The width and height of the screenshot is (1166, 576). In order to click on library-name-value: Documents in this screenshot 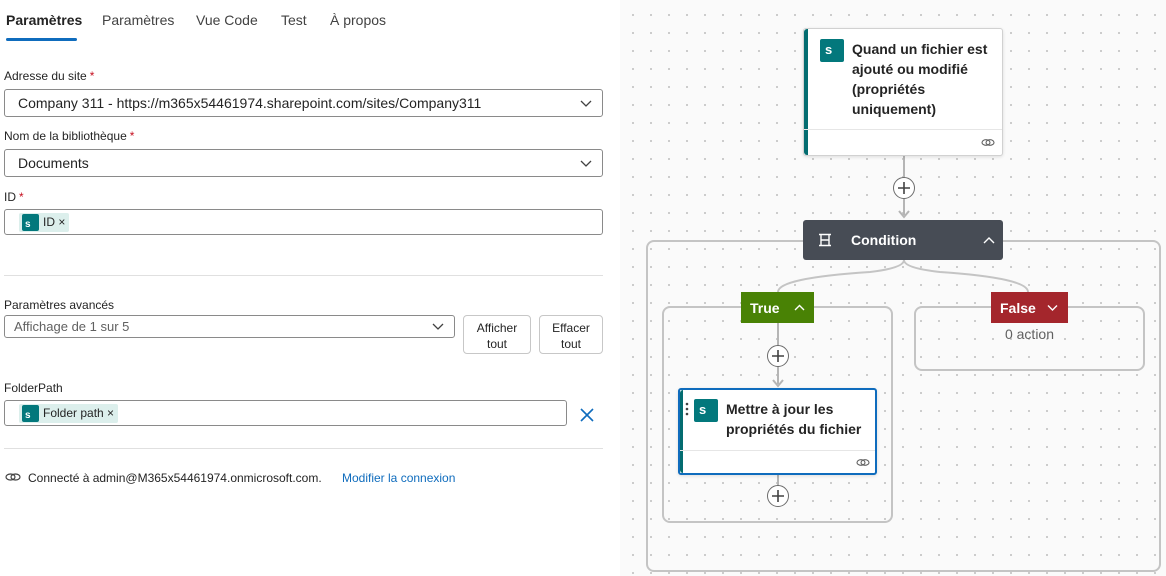, I will do `click(53, 163)`.